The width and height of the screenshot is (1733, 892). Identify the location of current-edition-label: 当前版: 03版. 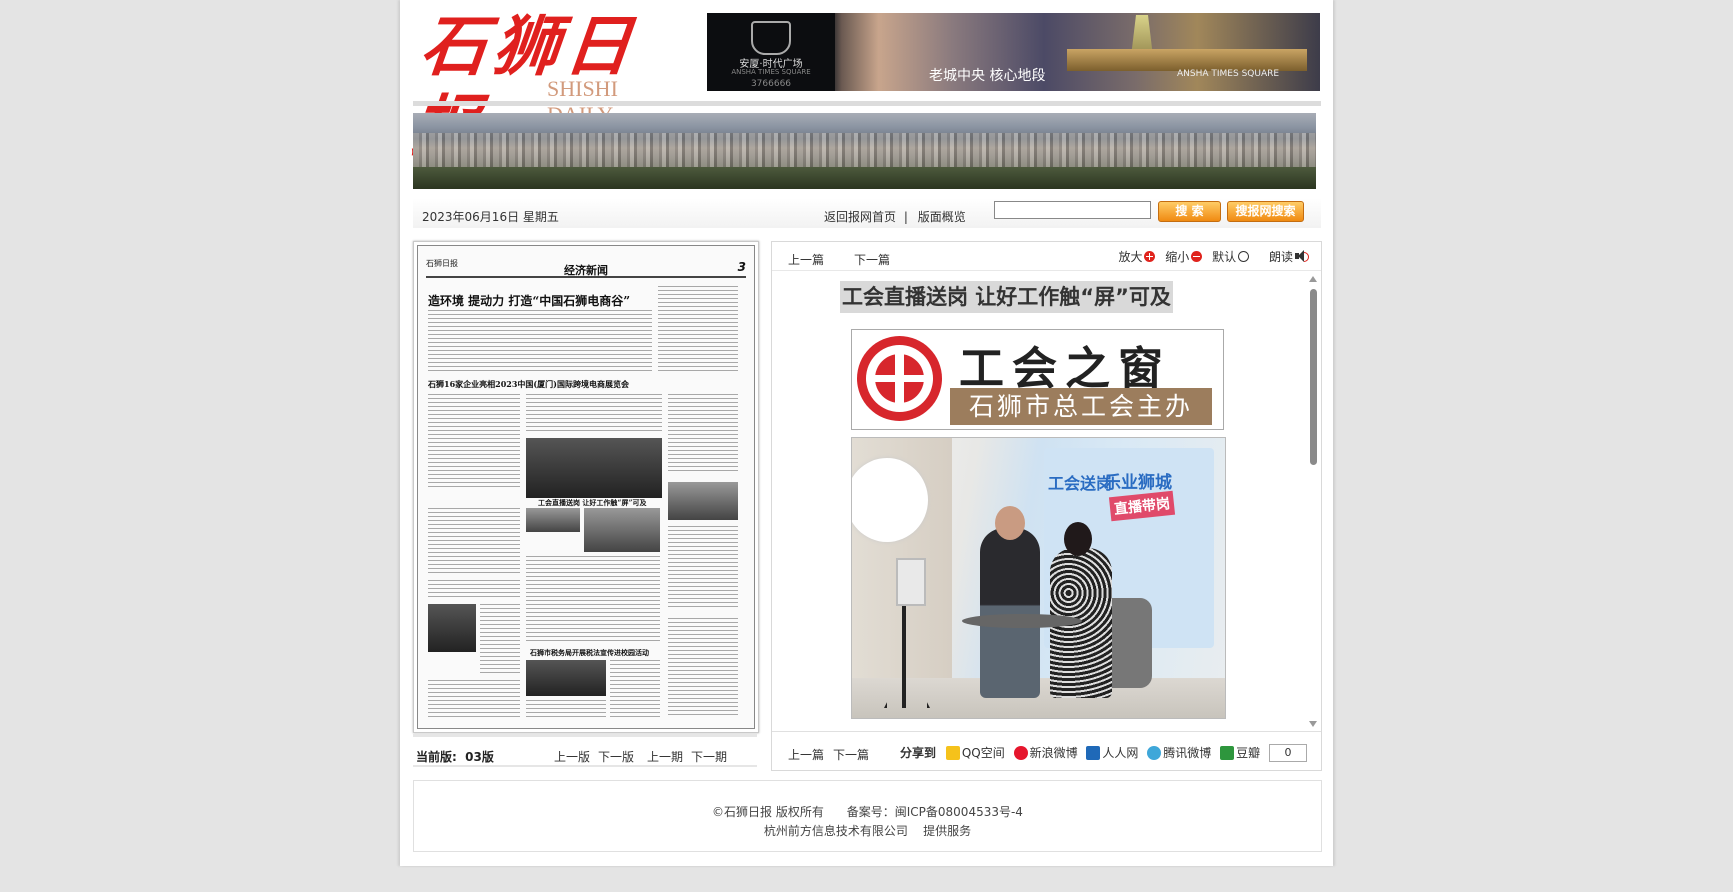
(455, 757).